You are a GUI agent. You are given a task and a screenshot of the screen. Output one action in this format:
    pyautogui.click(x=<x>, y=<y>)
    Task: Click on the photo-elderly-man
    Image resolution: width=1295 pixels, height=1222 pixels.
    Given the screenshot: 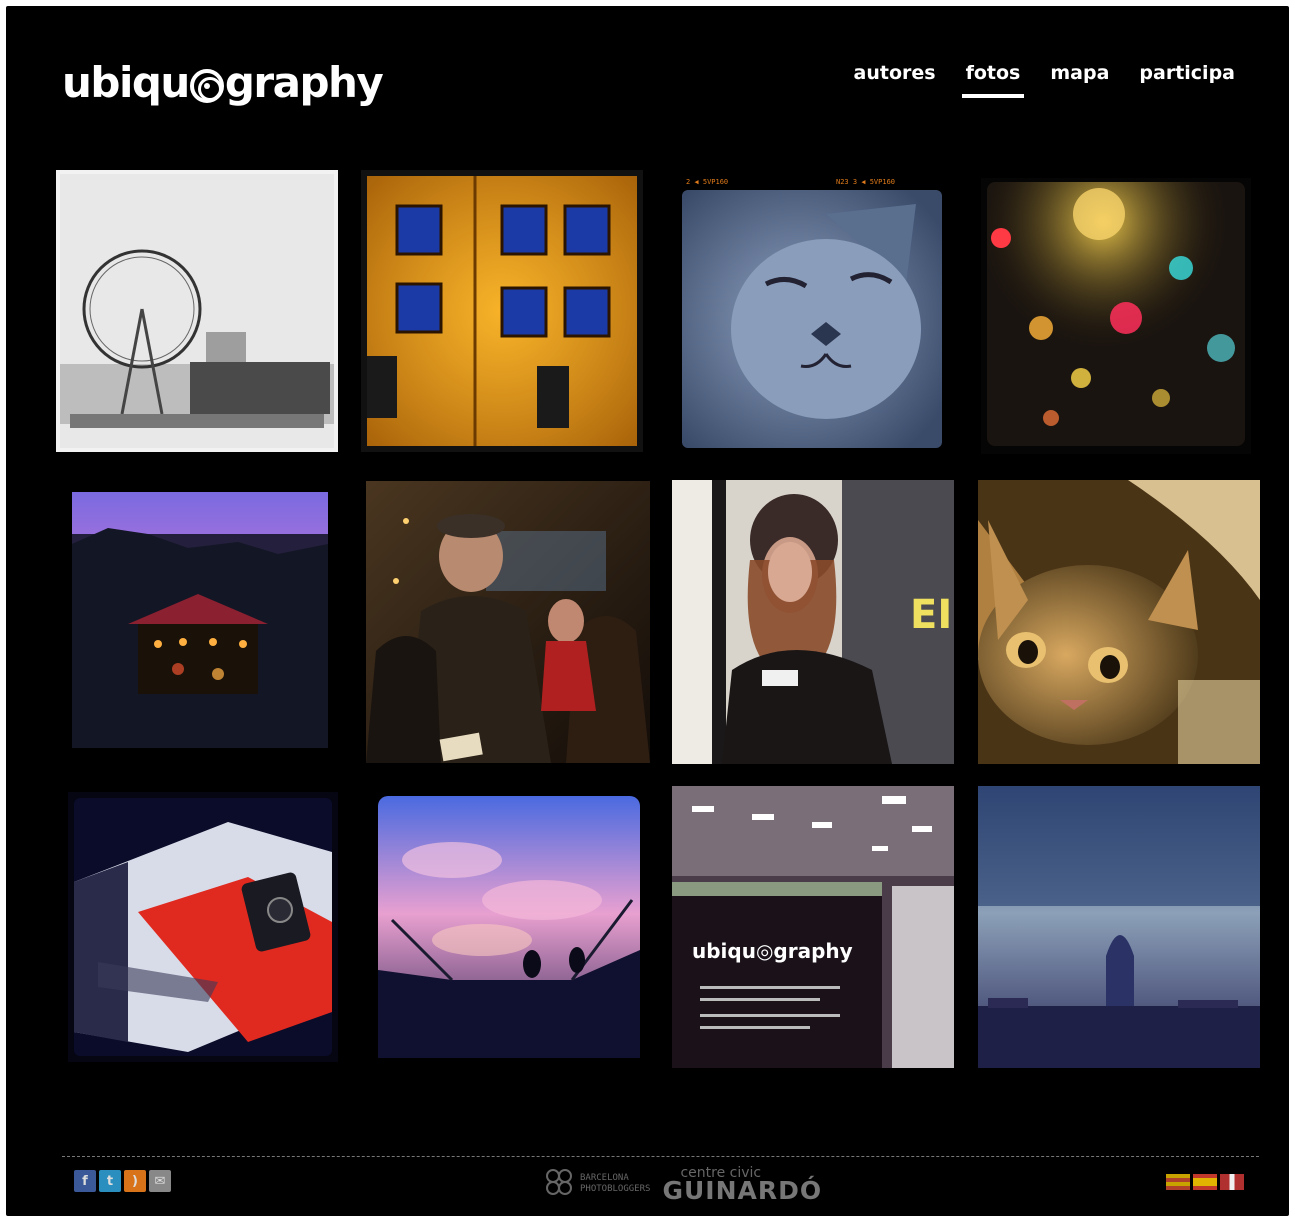 What is the action you would take?
    pyautogui.click(x=508, y=622)
    